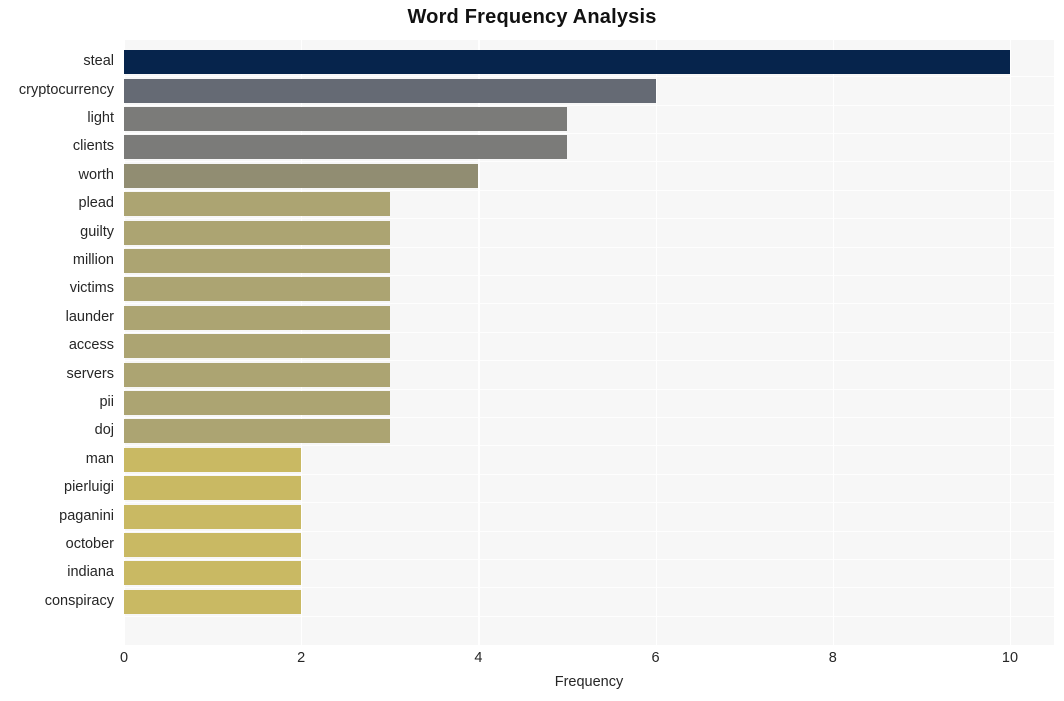 This screenshot has width=1064, height=701. I want to click on chart-title: Word Frequency Analysis, so click(532, 17).